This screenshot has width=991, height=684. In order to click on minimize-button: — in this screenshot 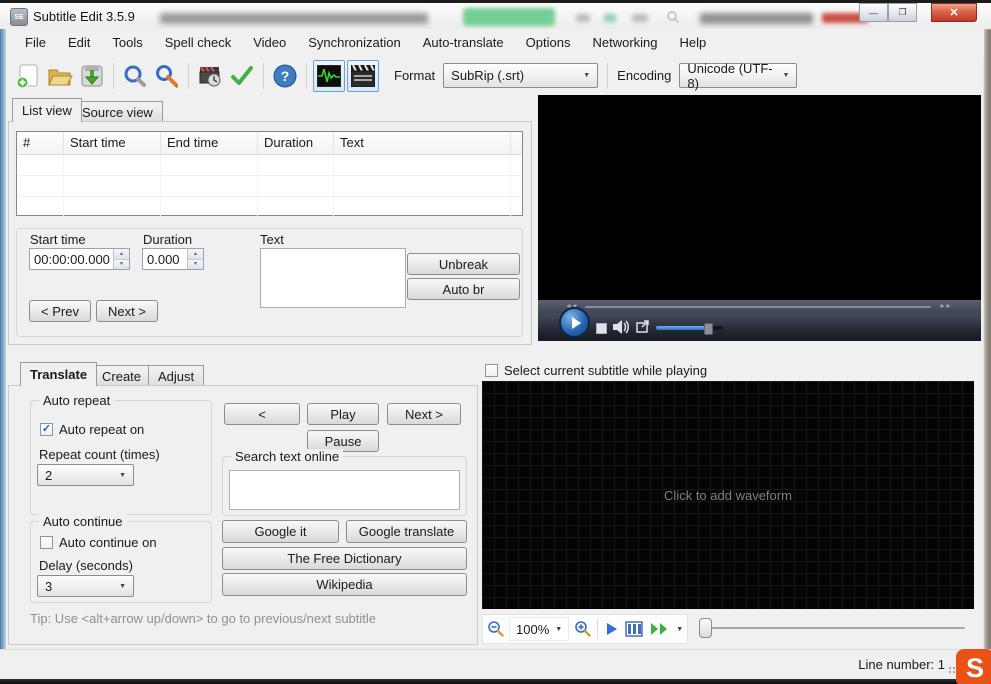, I will do `click(873, 12)`.